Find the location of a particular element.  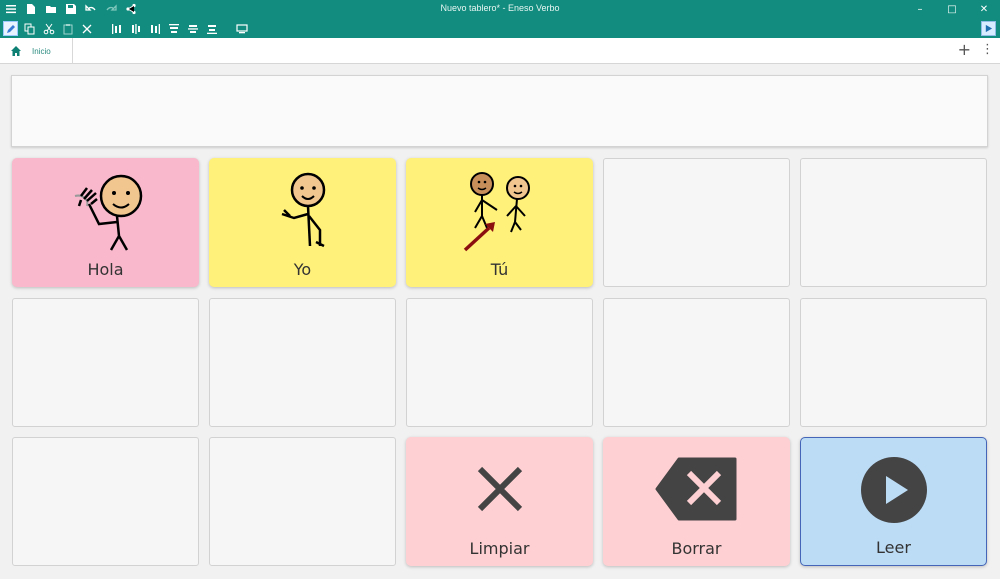

edit-mode-icon is located at coordinates (10, 28).